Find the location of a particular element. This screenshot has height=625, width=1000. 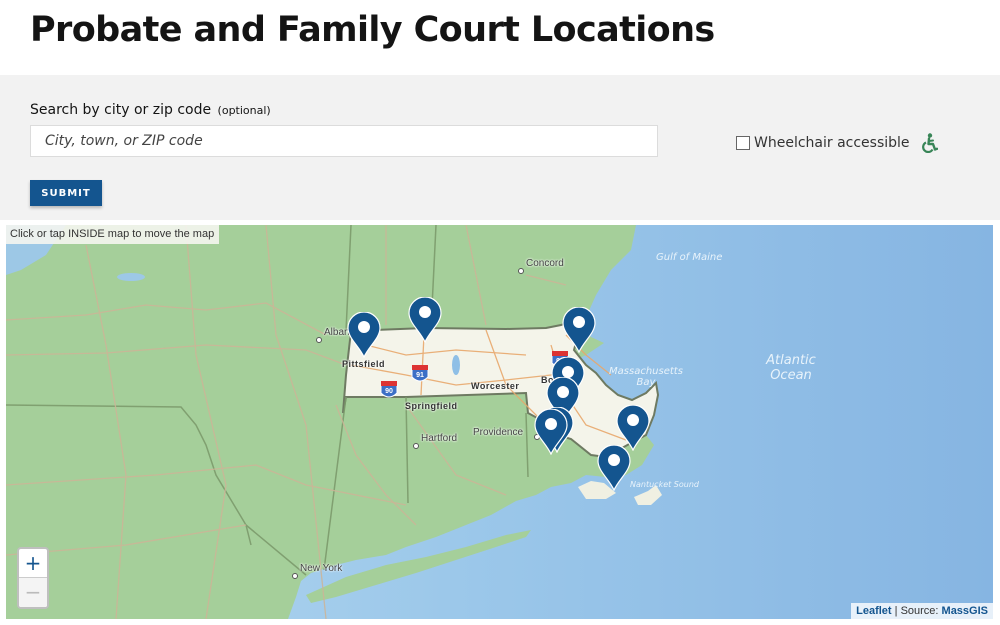

water-label-massachusetts-bay-line2: Bay is located at coordinates (646, 382).